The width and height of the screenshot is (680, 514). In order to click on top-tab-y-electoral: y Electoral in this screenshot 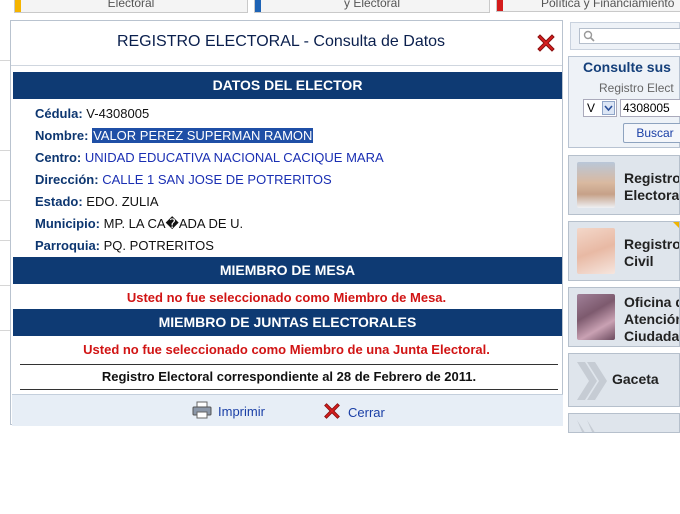, I will do `click(372, 6)`.